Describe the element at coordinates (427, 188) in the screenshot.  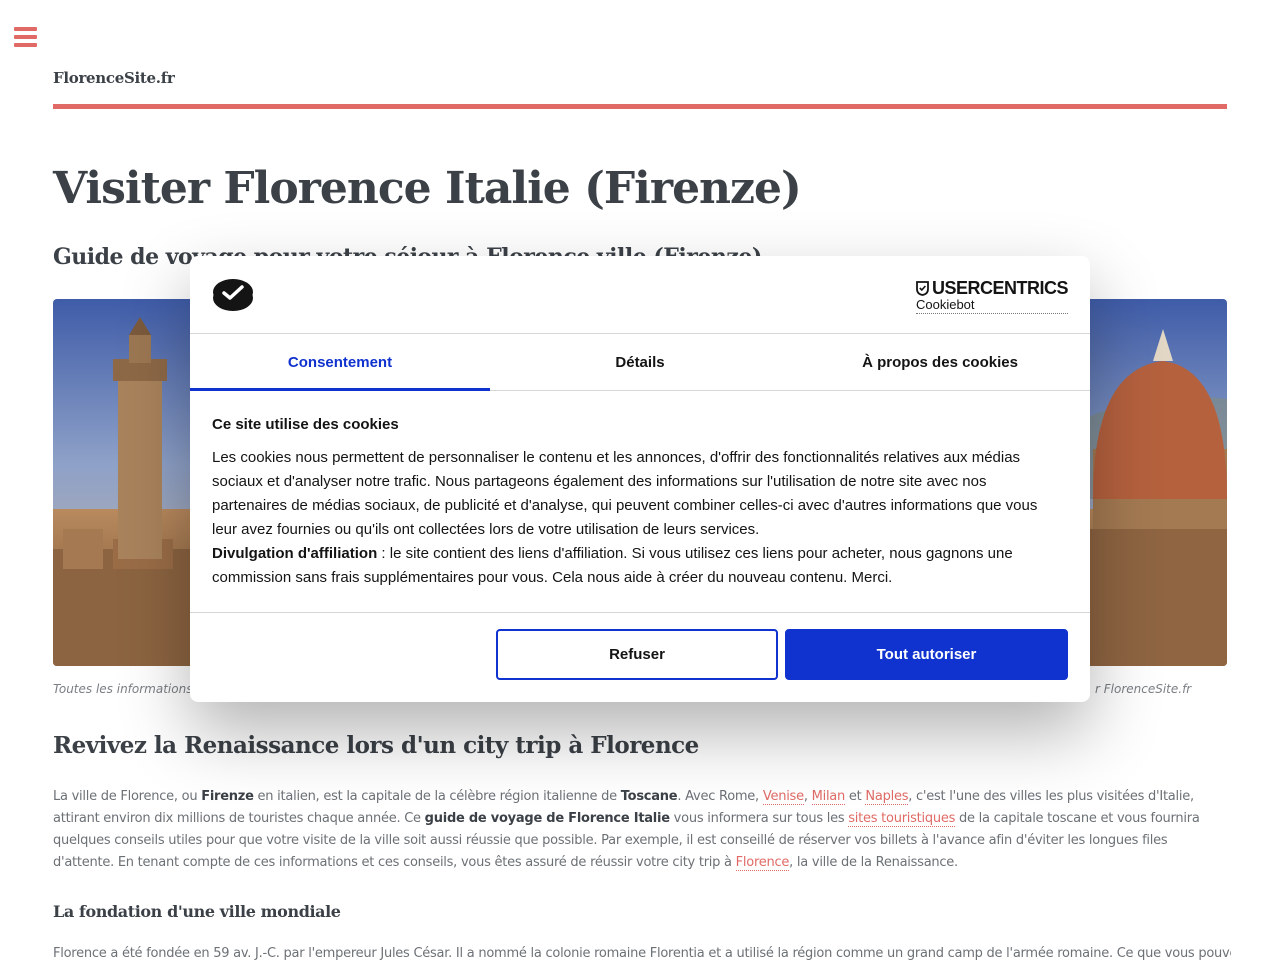
I see `page-title: Visiter Florence Italie (Firenze)` at that location.